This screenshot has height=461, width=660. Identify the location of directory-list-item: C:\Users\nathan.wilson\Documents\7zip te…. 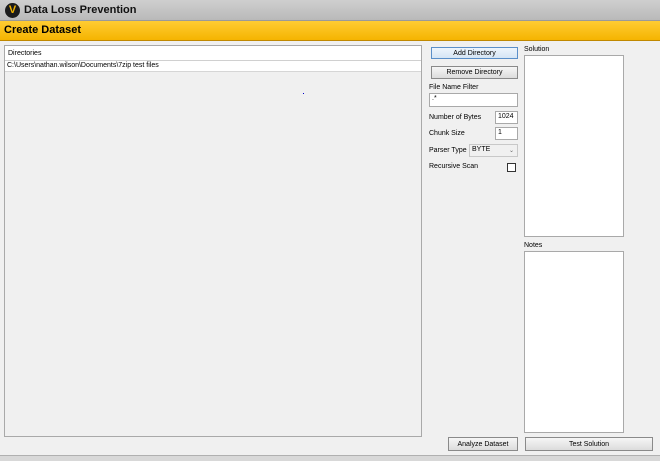
(213, 66).